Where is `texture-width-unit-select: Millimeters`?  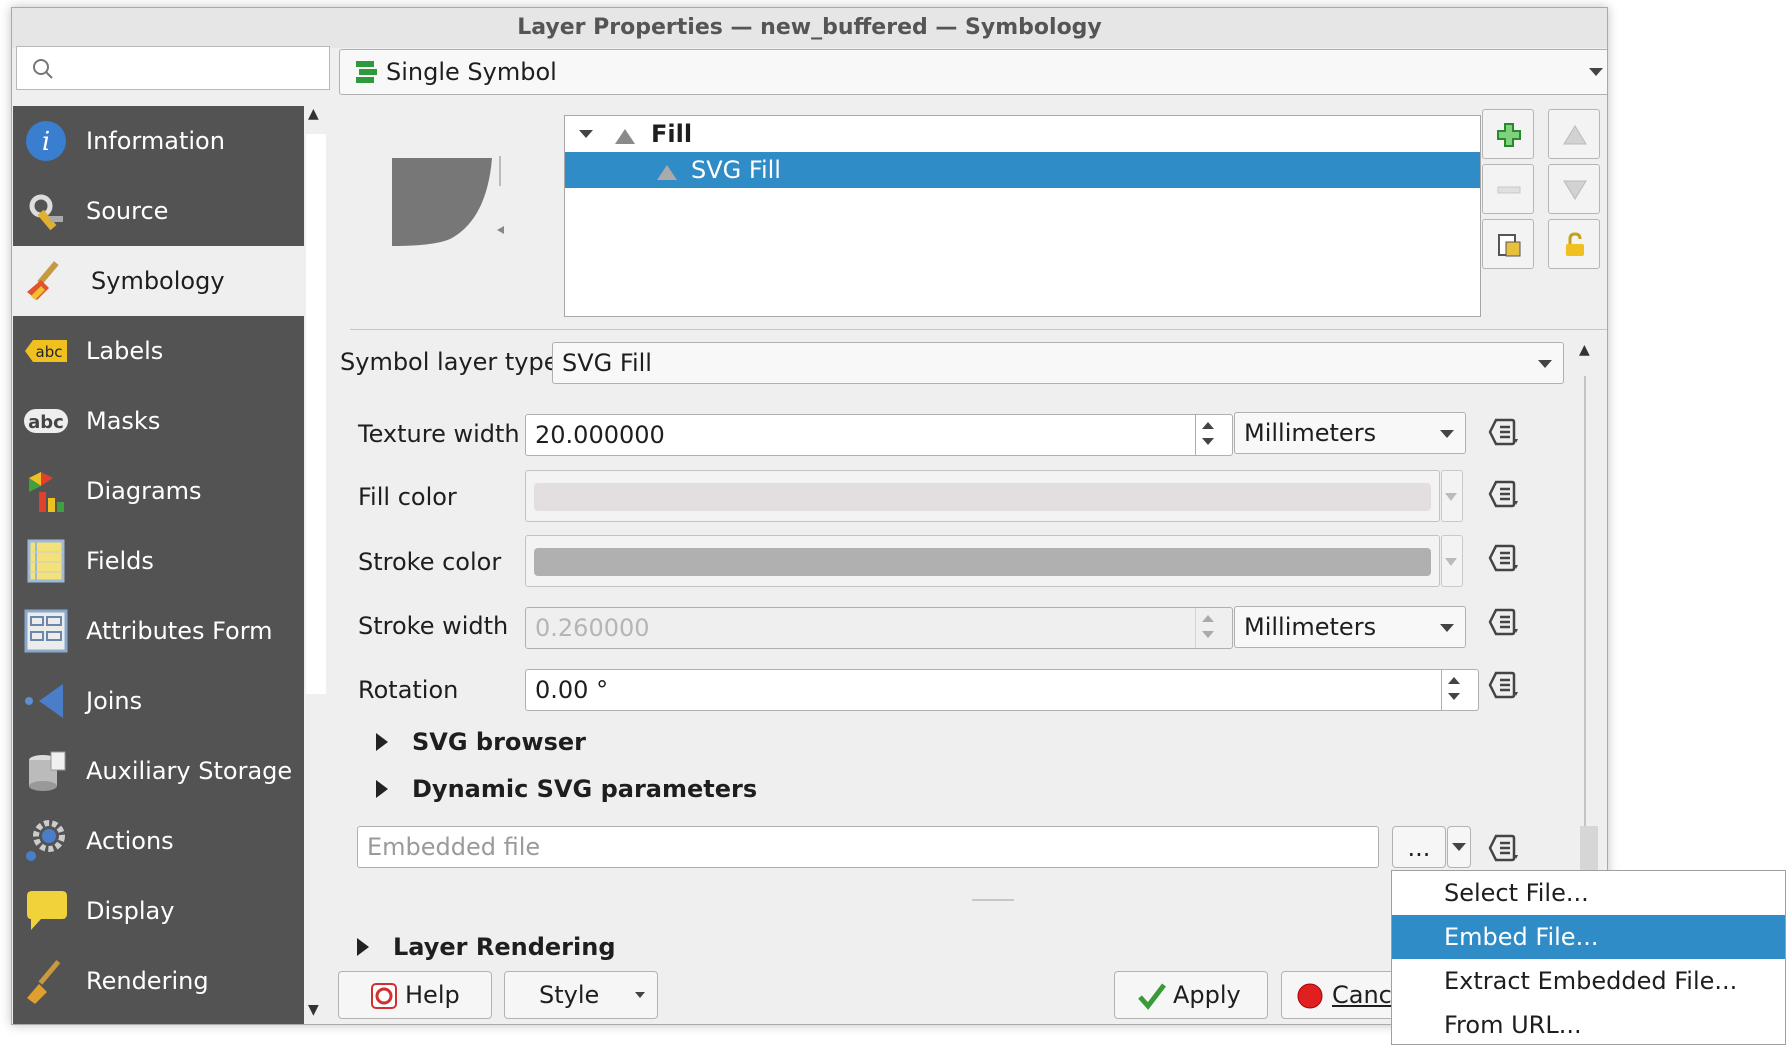 texture-width-unit-select: Millimeters is located at coordinates (1350, 433).